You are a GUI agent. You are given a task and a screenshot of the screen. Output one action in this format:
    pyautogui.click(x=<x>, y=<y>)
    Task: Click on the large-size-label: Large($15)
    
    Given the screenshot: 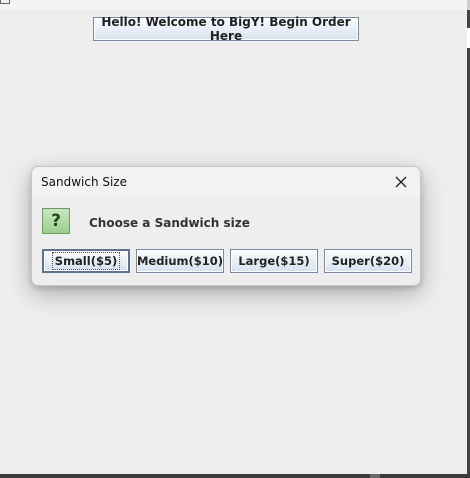 What is the action you would take?
    pyautogui.click(x=274, y=261)
    